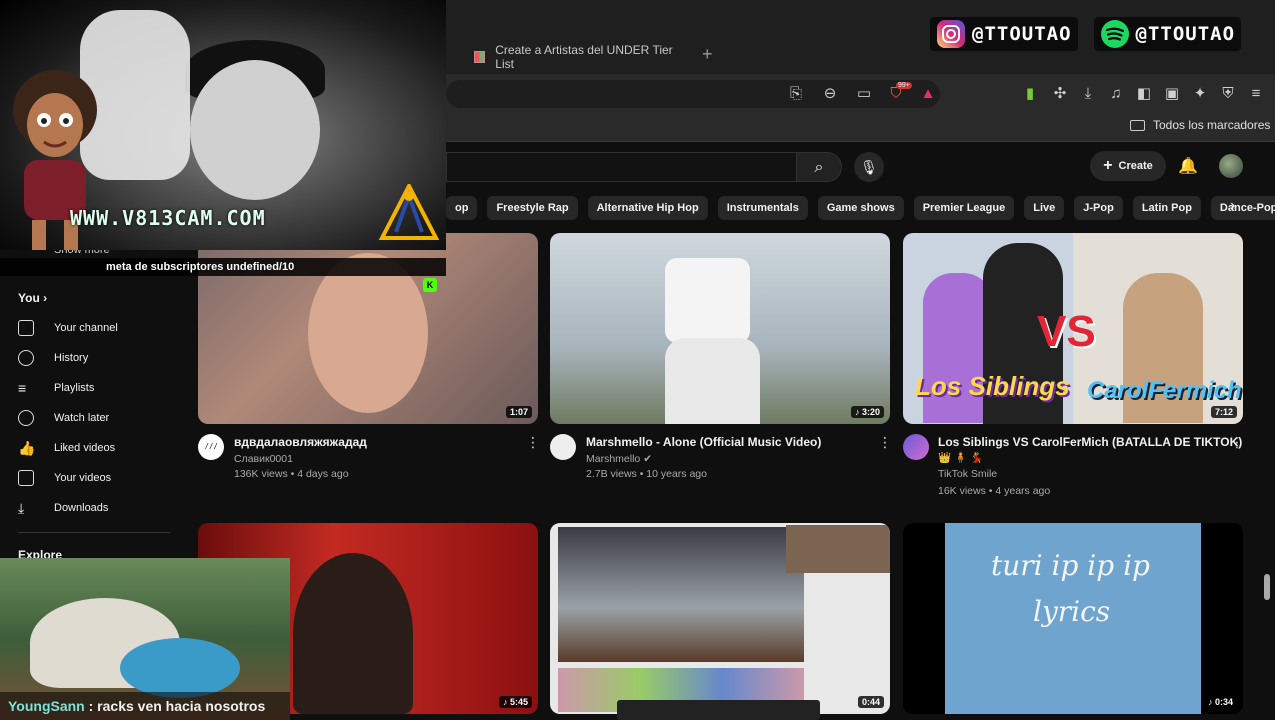 Image resolution: width=1275 pixels, height=720 pixels. What do you see at coordinates (26, 358) in the screenshot?
I see `history-icon` at bounding box center [26, 358].